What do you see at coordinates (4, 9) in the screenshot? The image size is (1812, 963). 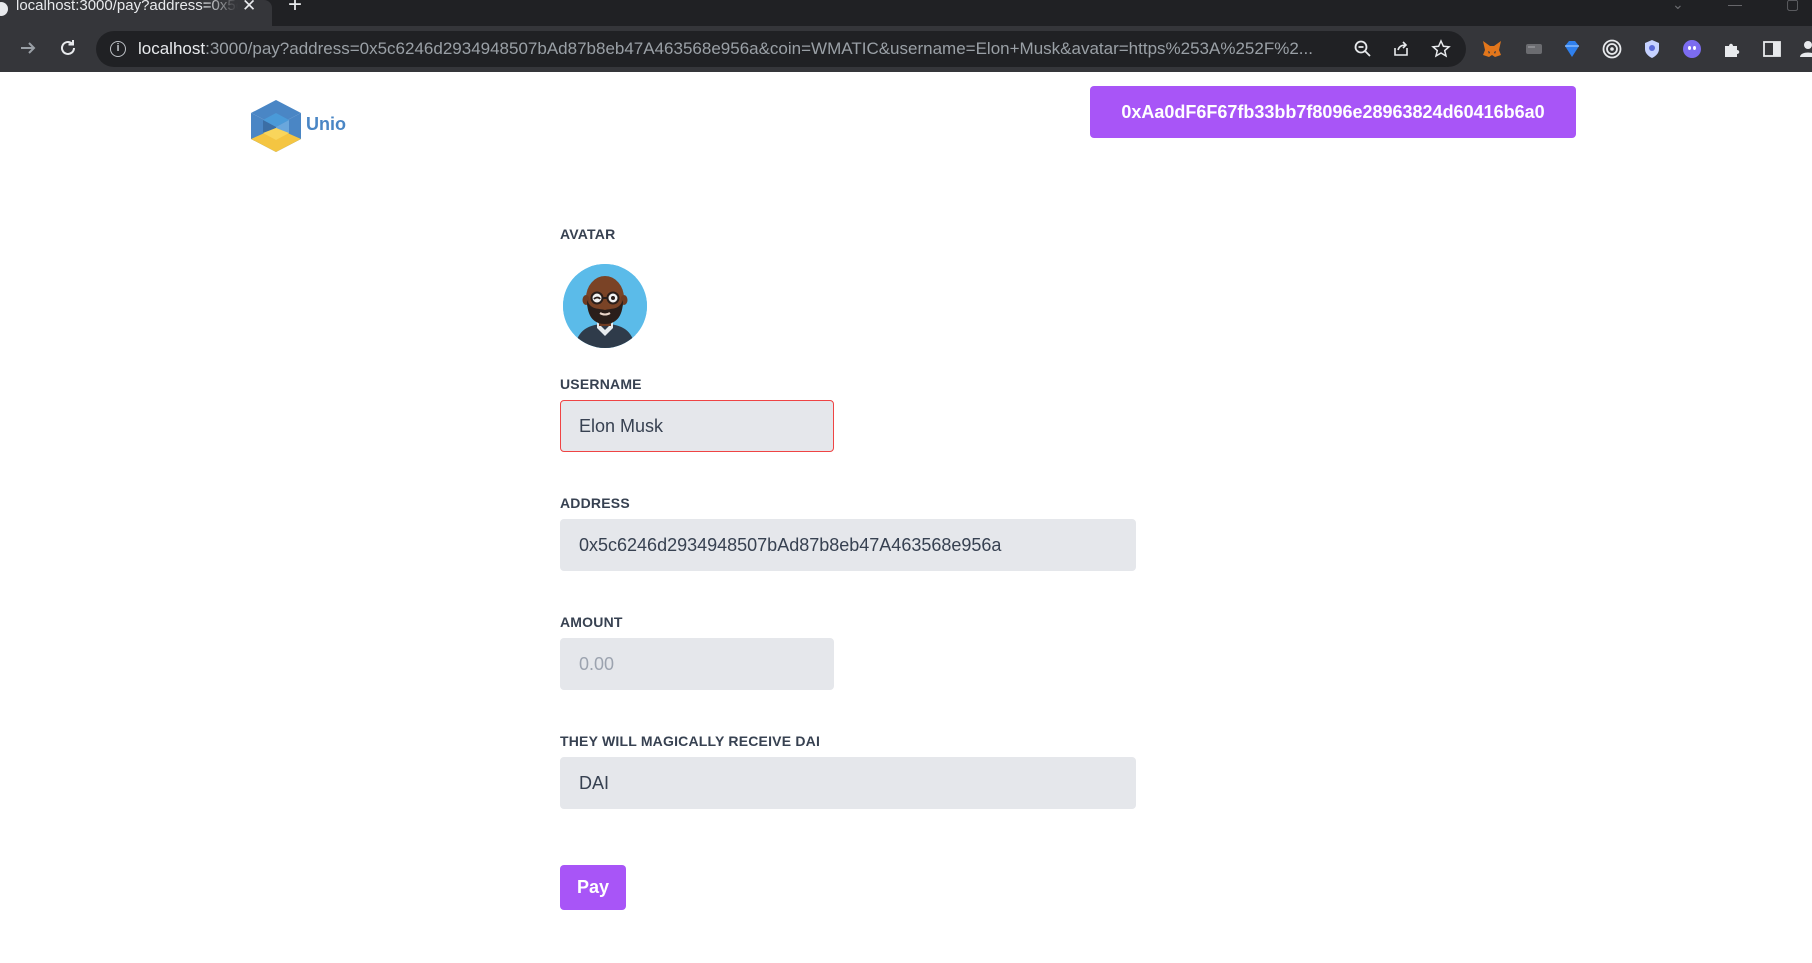 I see `tab-favicon-icon` at bounding box center [4, 9].